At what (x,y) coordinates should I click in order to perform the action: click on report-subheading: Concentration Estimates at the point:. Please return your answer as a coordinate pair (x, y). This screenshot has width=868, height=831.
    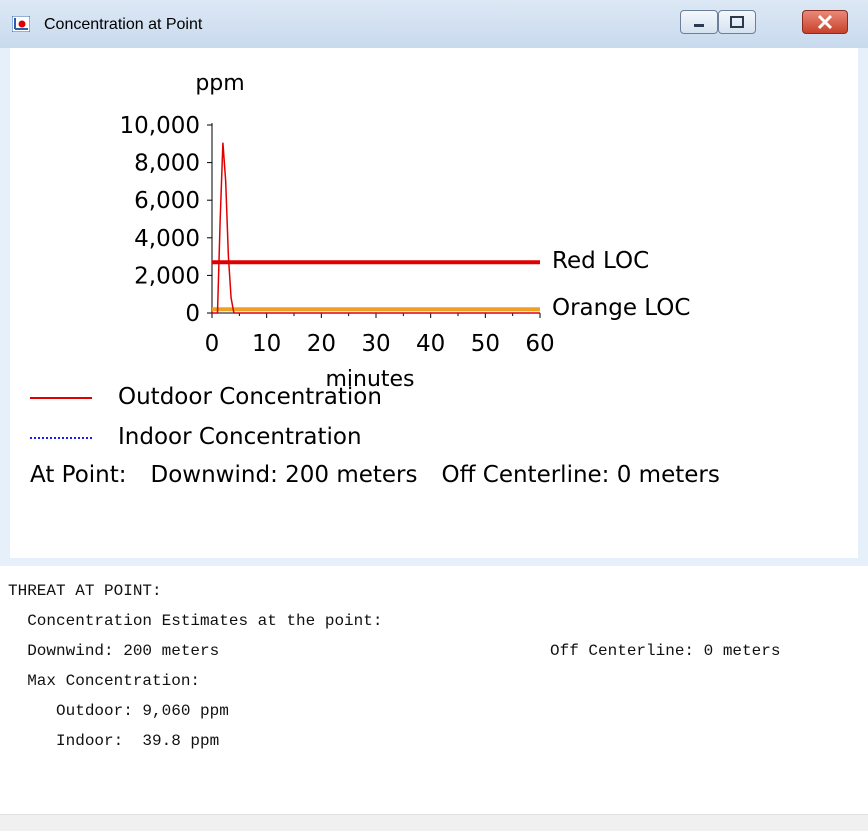
    Looking at the image, I should click on (195, 621).